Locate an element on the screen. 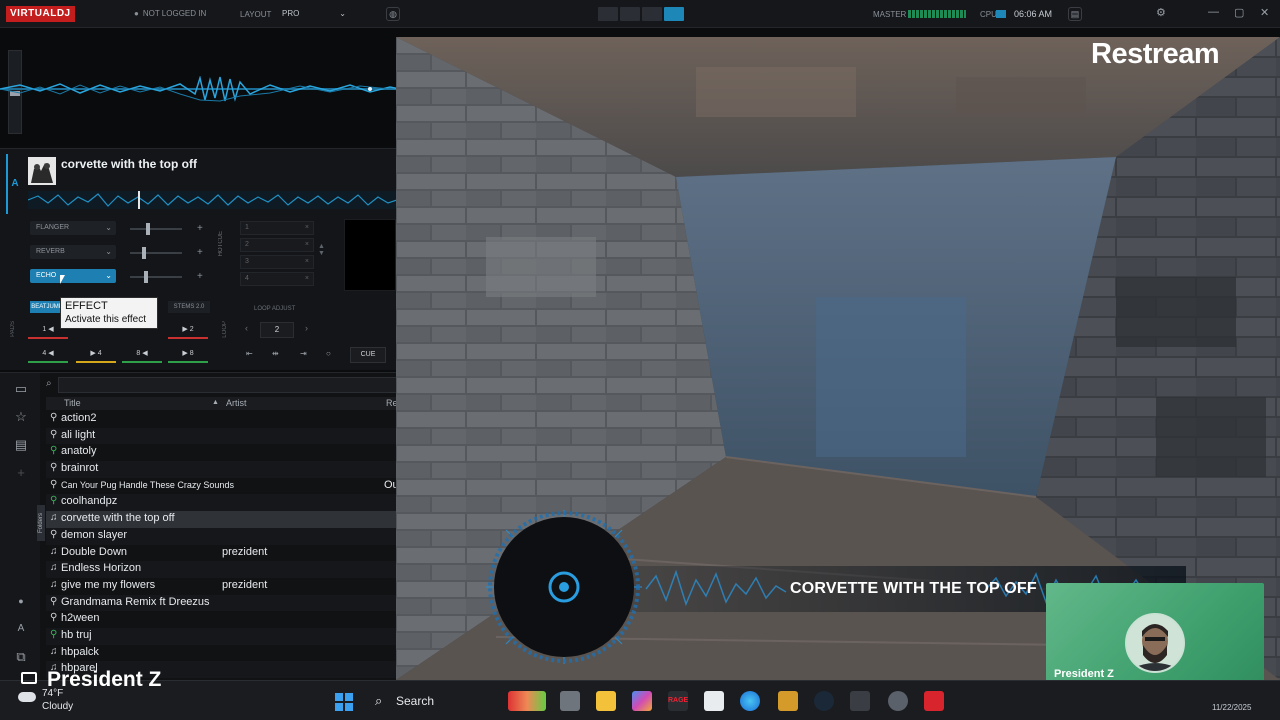 The image size is (1280, 720). login-status: ● NOT LOGGED IN is located at coordinates (170, 13).